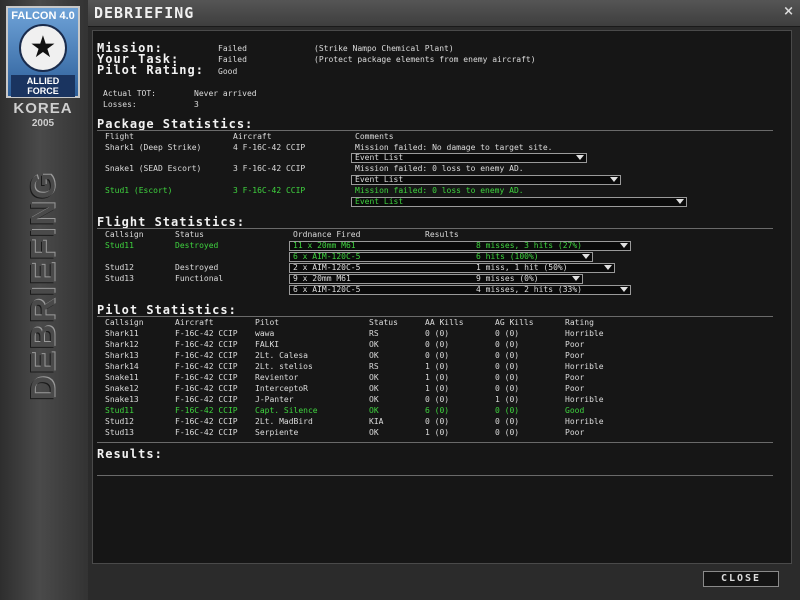 The height and width of the screenshot is (600, 800). What do you see at coordinates (153, 147) in the screenshot?
I see `package-flight: Shark1 (Deep Strike)` at bounding box center [153, 147].